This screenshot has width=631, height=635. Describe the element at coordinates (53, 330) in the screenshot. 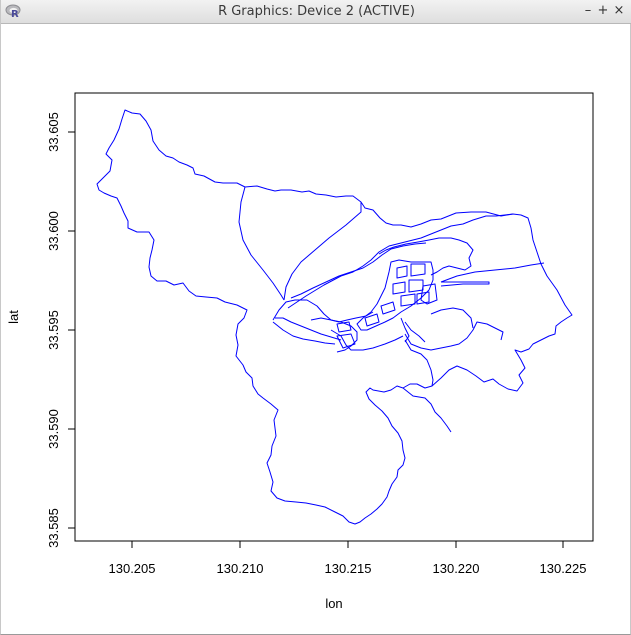

I see `y-tick-label: 33.595` at that location.